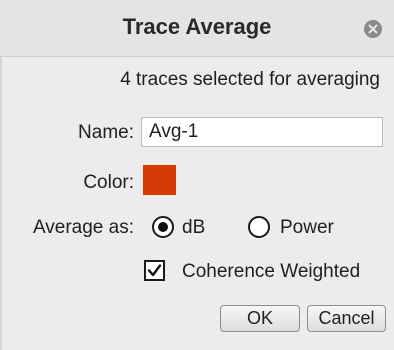 The width and height of the screenshot is (394, 350). I want to click on radio-selected-dot, so click(163, 227).